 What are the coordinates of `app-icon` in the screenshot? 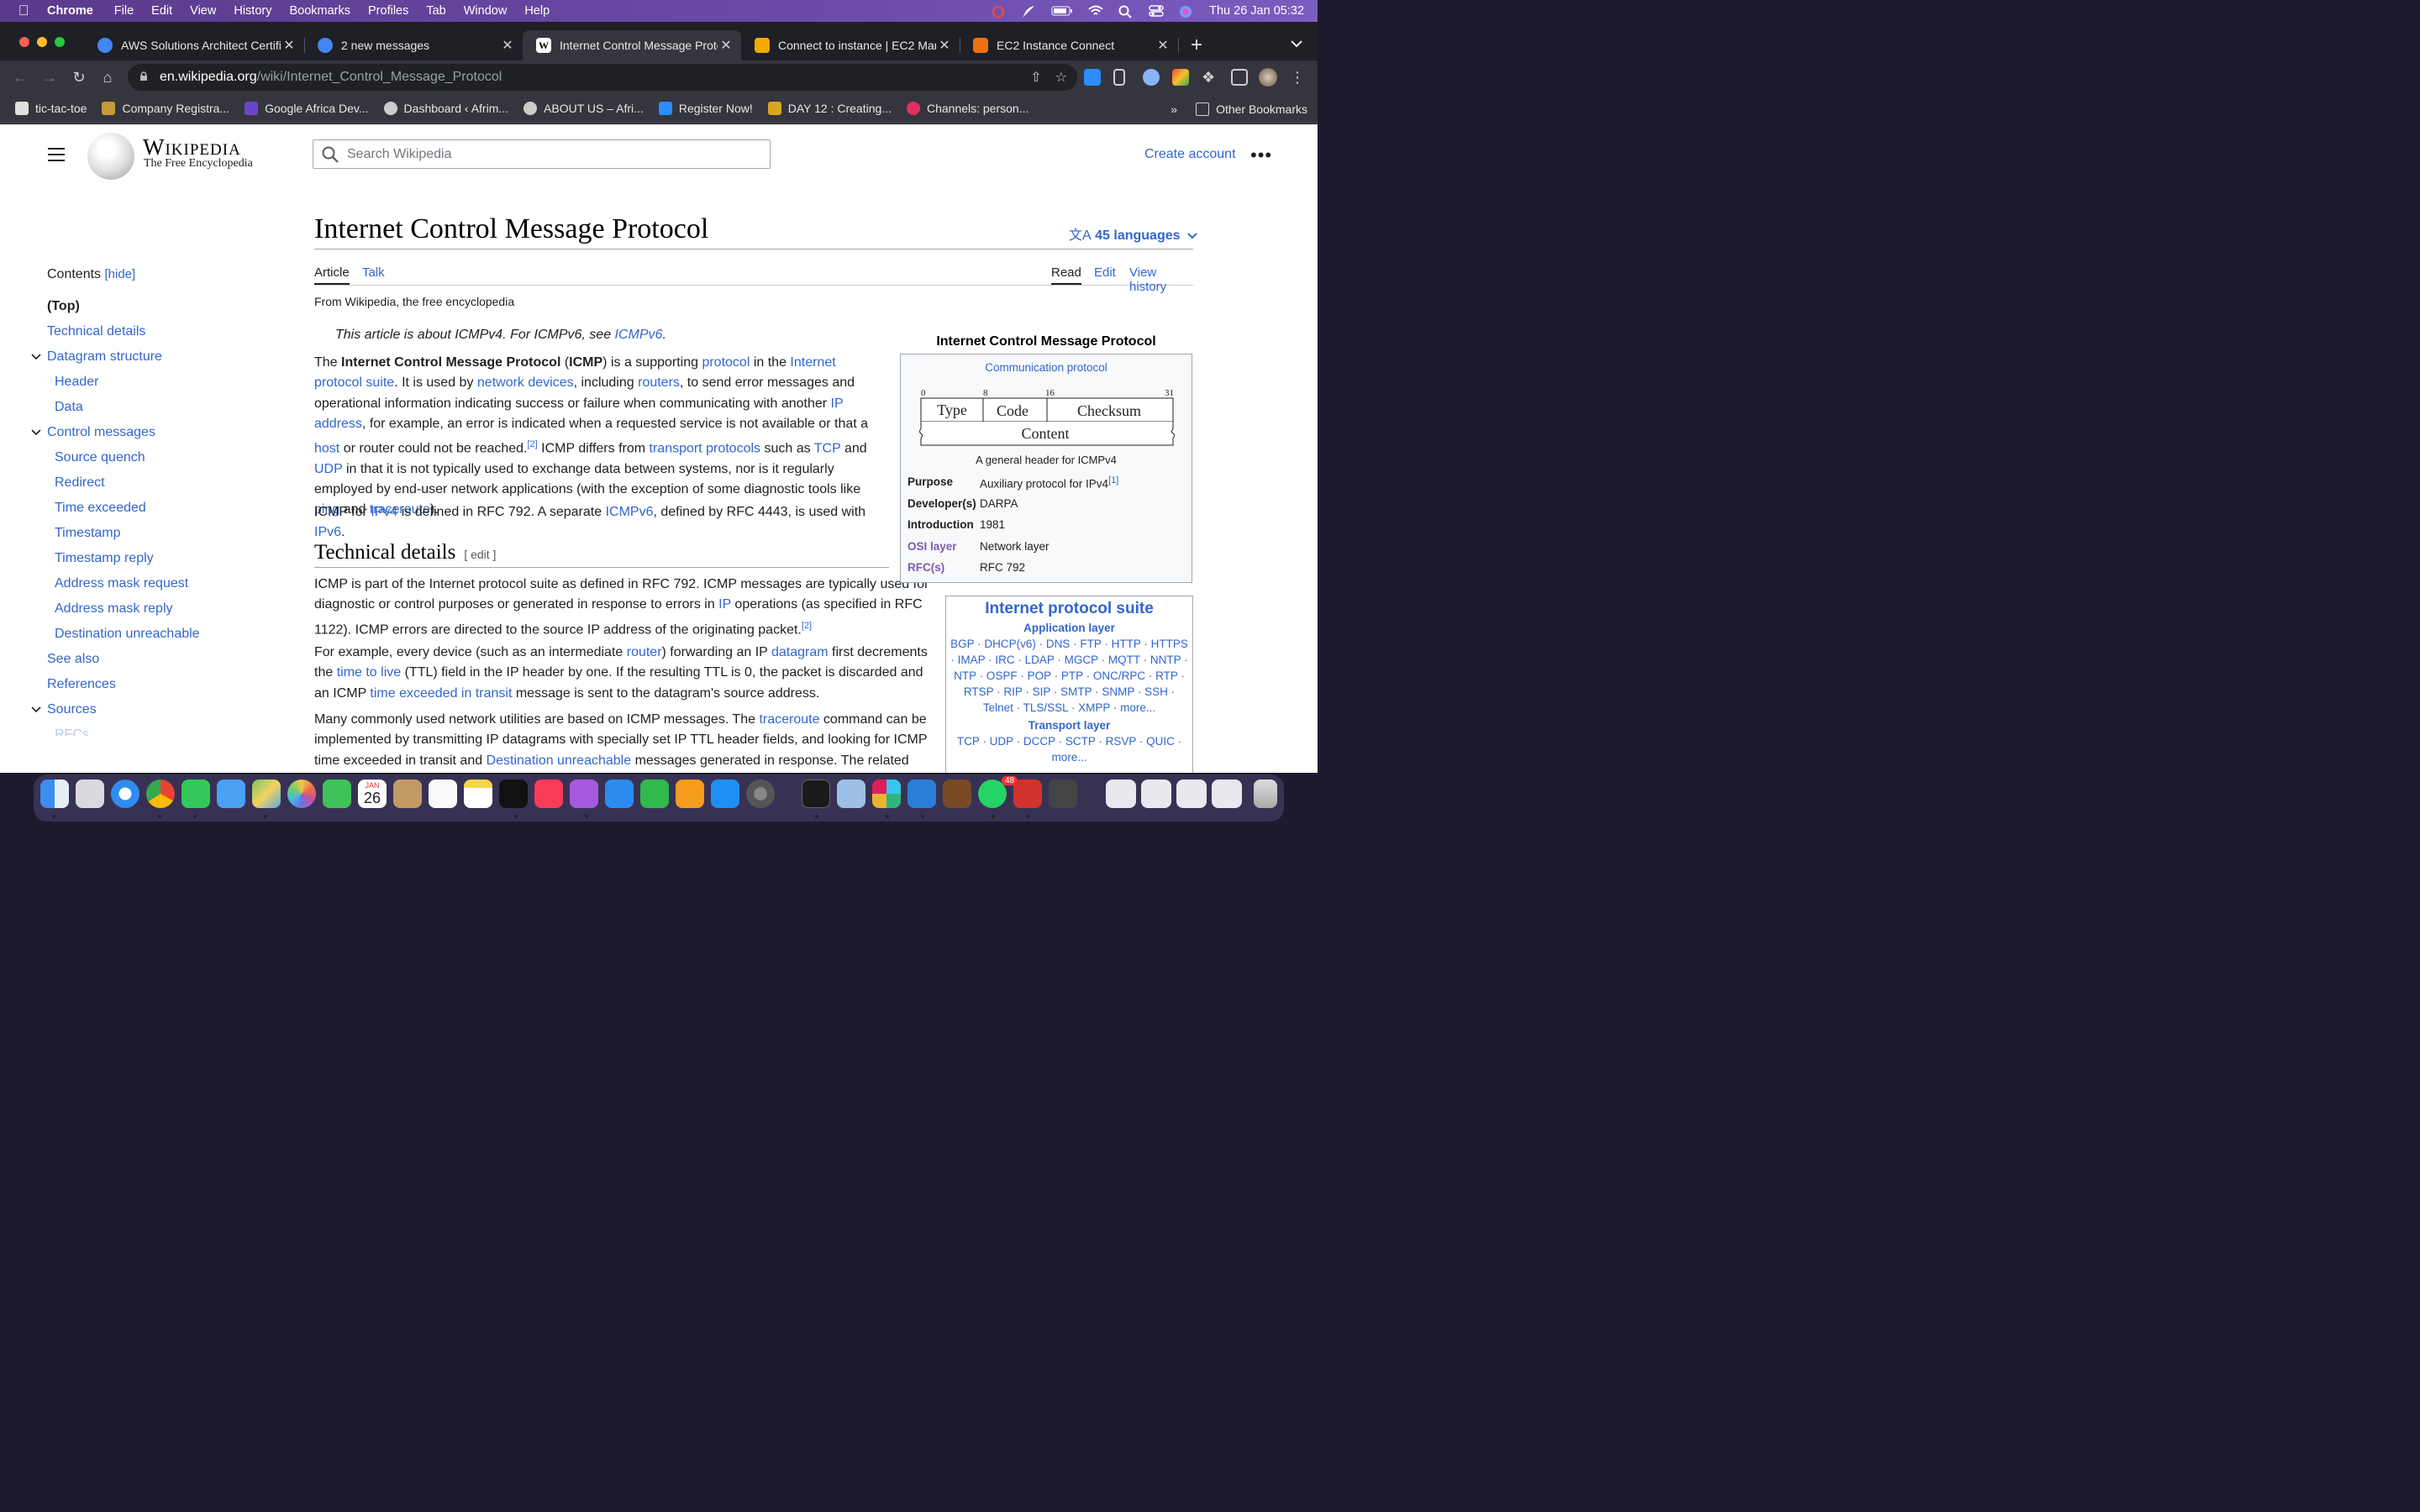 It's located at (1063, 794).